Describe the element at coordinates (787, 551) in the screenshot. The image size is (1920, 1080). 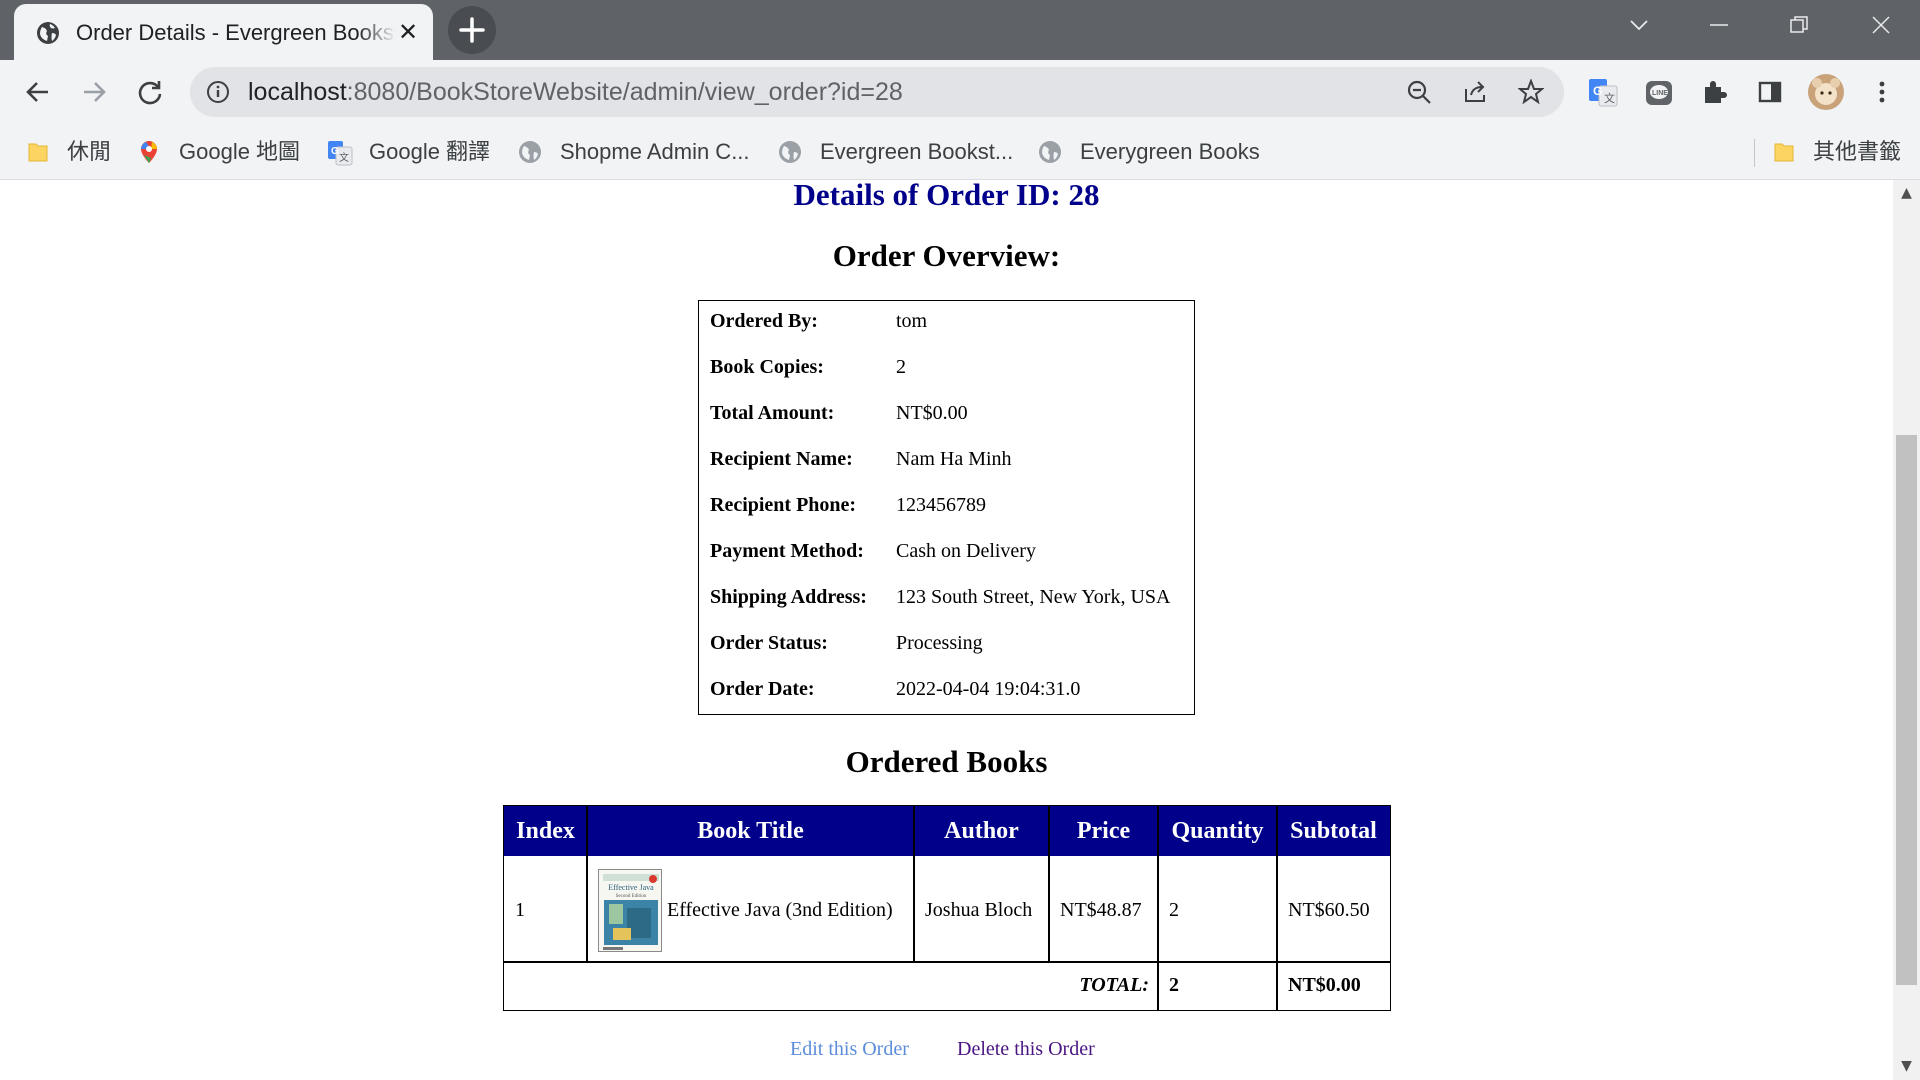
I see `overview-label: Payment Method:` at that location.